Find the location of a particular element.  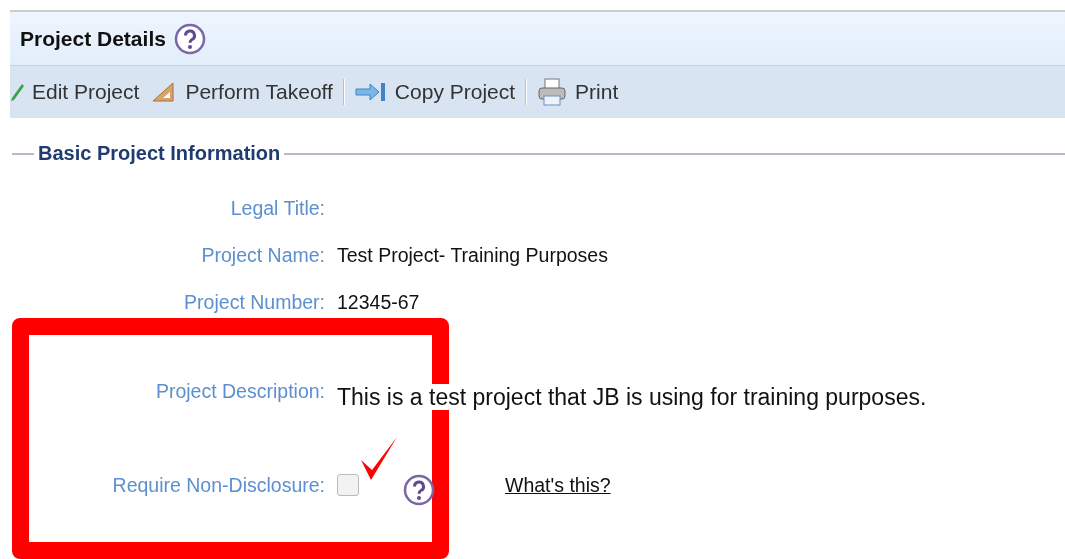

field-label: Project Name: is located at coordinates (262, 256).